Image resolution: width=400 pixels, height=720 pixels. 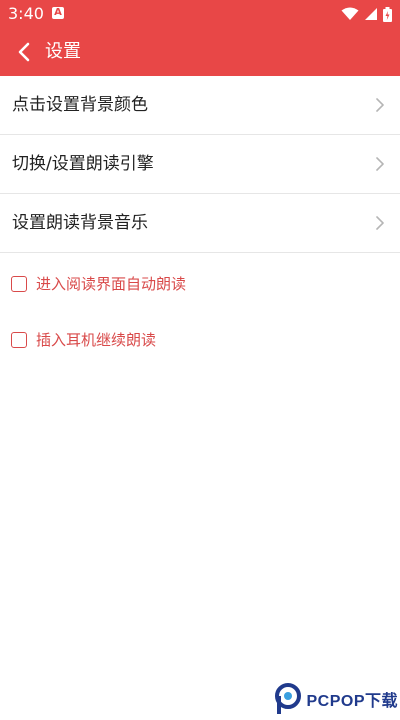 I want to click on status-time: 3:40, so click(x=26, y=13).